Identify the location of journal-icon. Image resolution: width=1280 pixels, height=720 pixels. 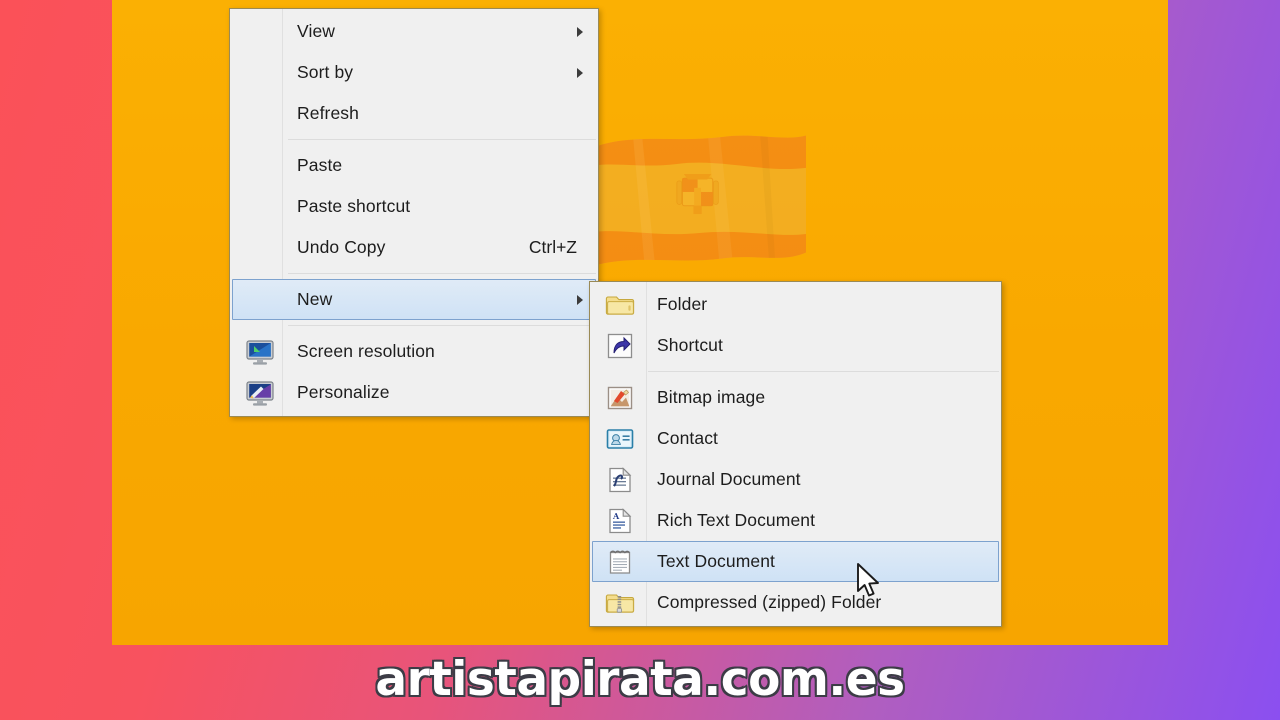
(620, 480).